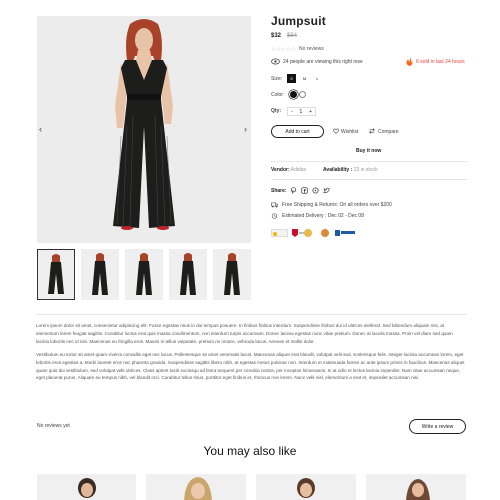 The image size is (500, 500). I want to click on qty-value: 1, so click(300, 112).